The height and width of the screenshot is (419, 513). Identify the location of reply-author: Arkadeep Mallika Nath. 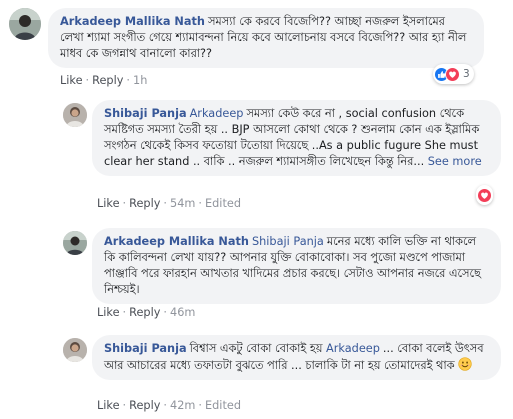
(176, 241).